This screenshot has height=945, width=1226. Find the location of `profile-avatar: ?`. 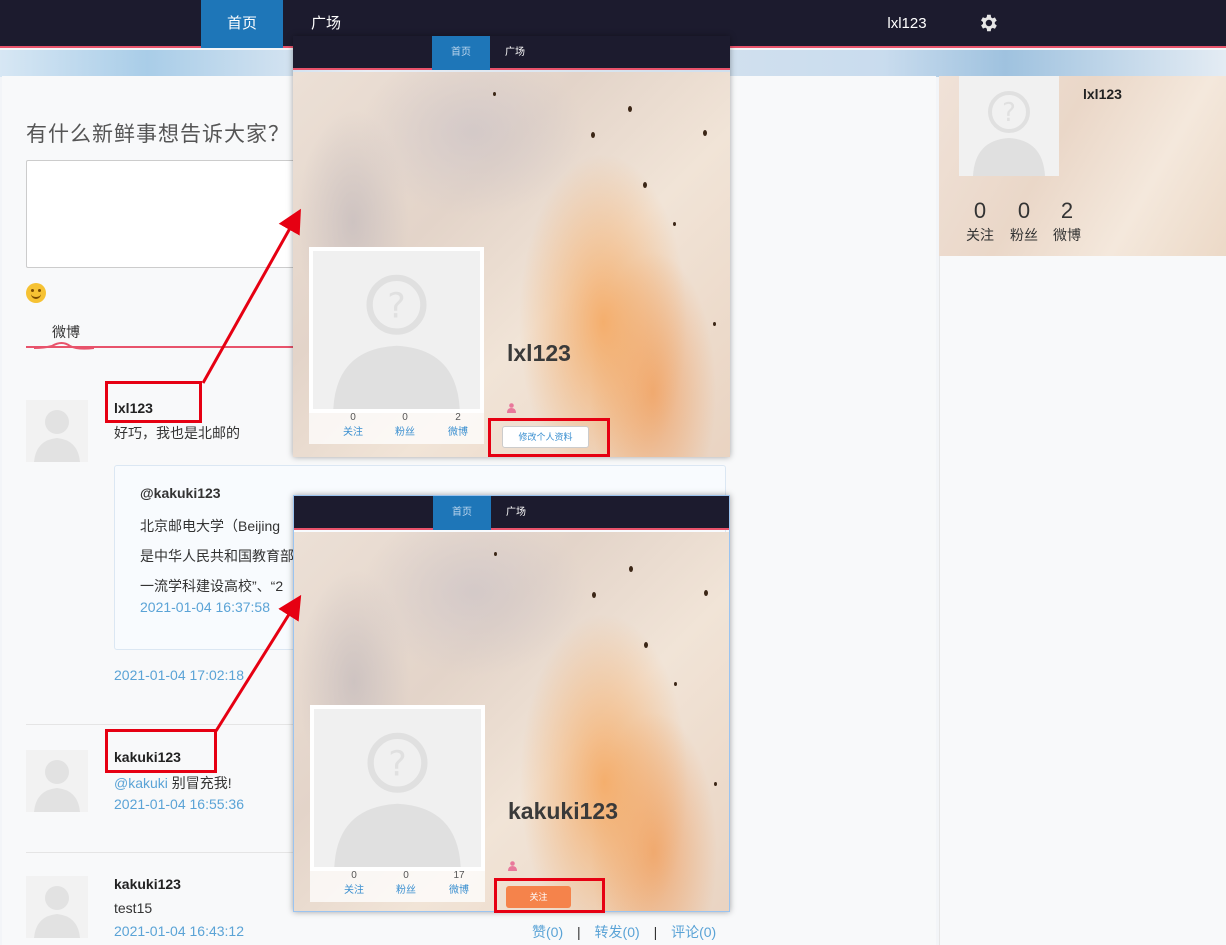

profile-avatar: ? is located at coordinates (1009, 126).